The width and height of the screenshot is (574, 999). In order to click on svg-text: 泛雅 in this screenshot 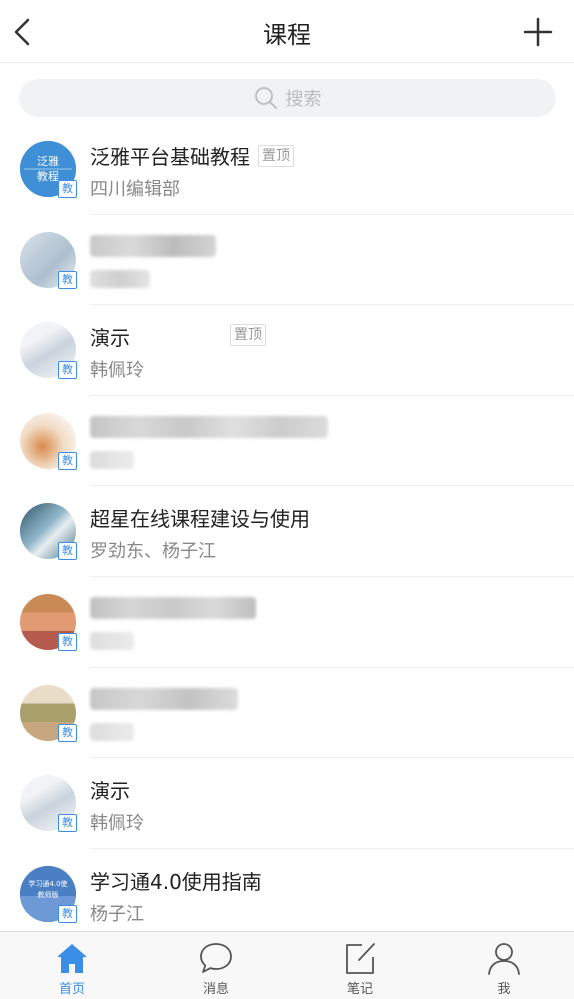, I will do `click(48, 161)`.